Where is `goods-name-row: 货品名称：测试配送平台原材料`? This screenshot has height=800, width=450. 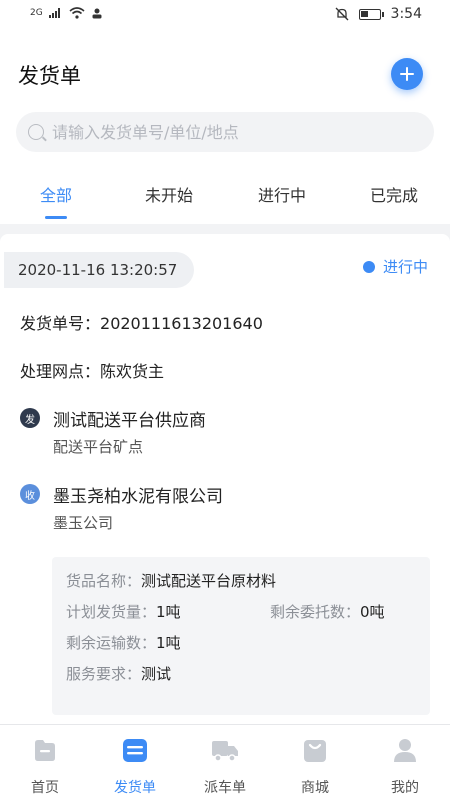 goods-name-row: 货品名称：测试配送平台原材料 is located at coordinates (171, 580).